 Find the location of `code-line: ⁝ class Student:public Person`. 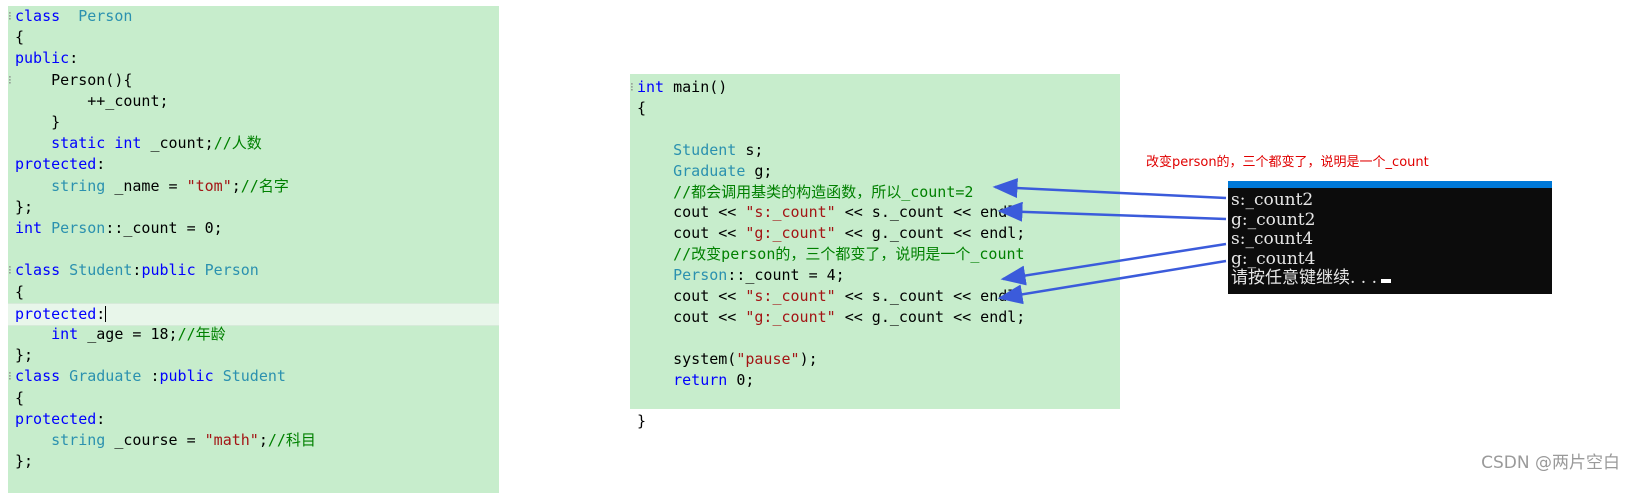

code-line: ⁝ class Student:public Person is located at coordinates (253, 270).